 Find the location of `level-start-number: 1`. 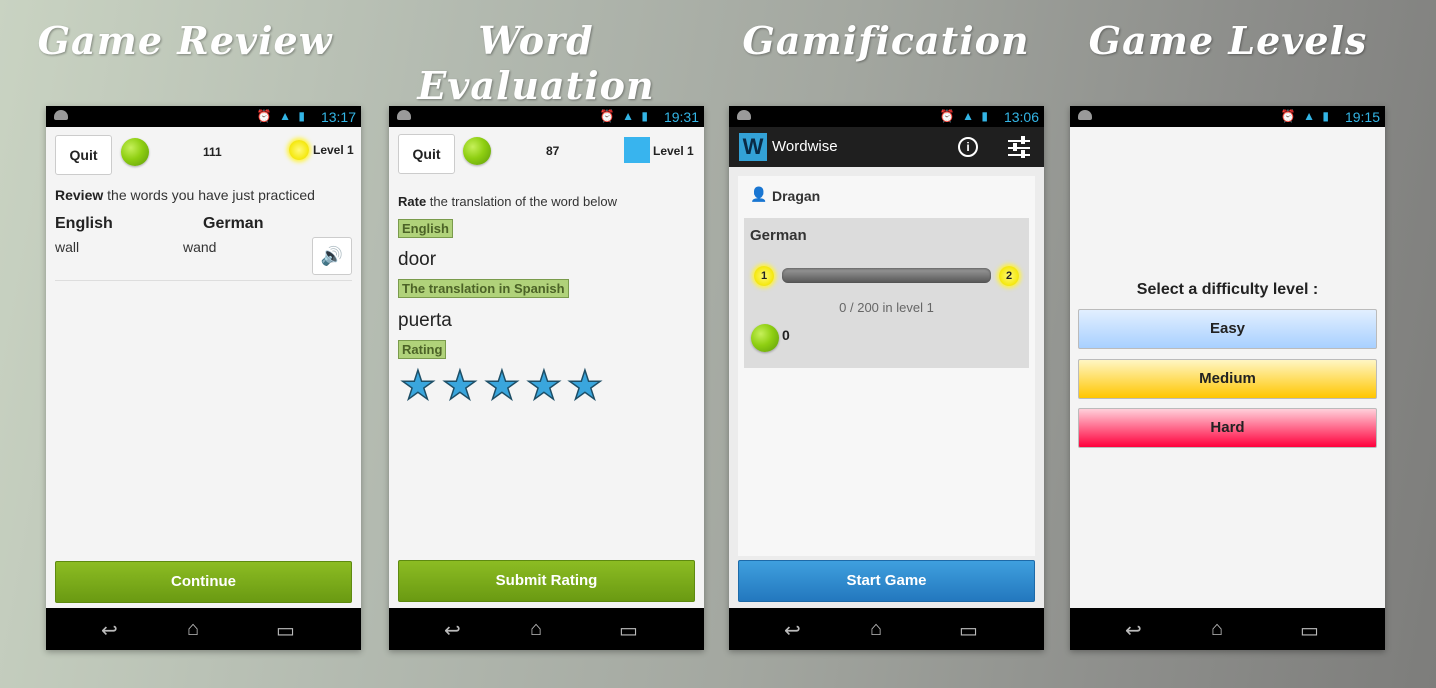

level-start-number: 1 is located at coordinates (764, 276).